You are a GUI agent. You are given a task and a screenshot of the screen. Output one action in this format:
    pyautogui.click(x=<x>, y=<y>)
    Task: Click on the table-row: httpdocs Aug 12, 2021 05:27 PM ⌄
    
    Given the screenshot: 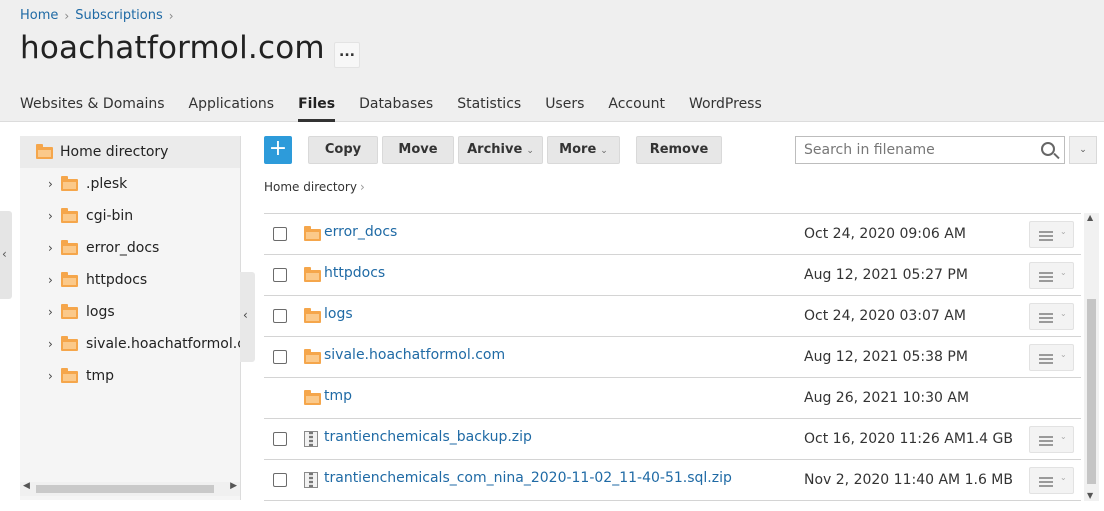 What is the action you would take?
    pyautogui.click(x=672, y=275)
    